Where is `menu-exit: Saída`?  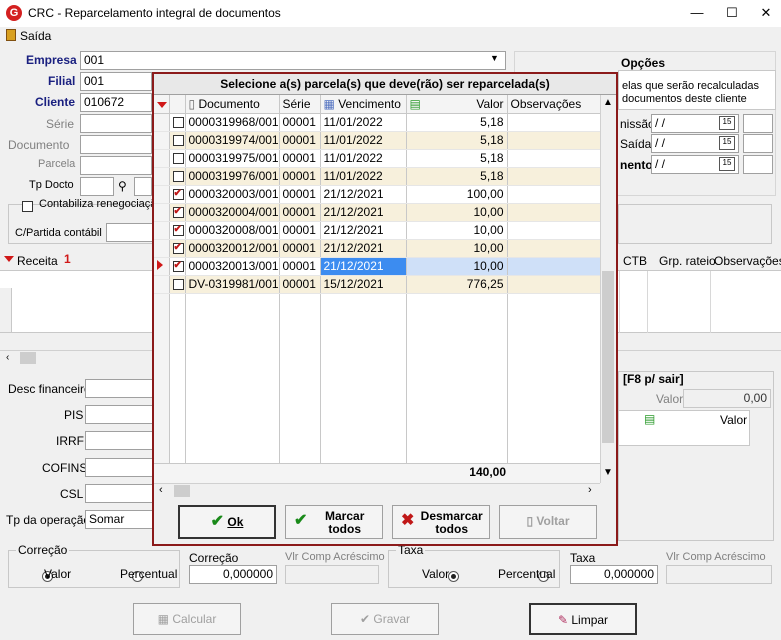 menu-exit: Saída is located at coordinates (35, 36).